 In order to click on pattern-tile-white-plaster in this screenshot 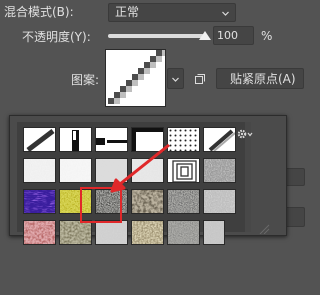, I will do `click(111, 232)`.